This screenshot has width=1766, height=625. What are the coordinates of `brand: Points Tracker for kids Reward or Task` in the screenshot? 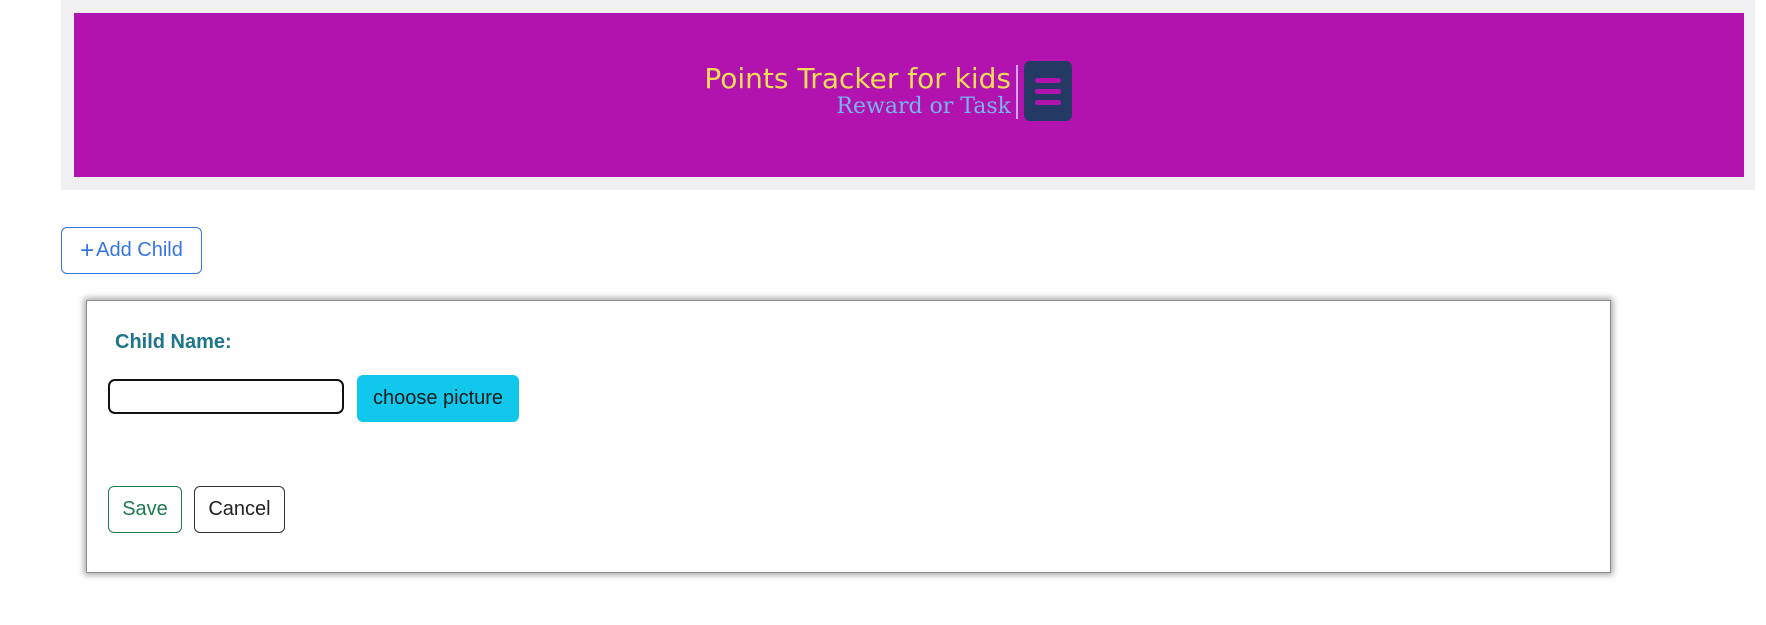 It's located at (857, 91).